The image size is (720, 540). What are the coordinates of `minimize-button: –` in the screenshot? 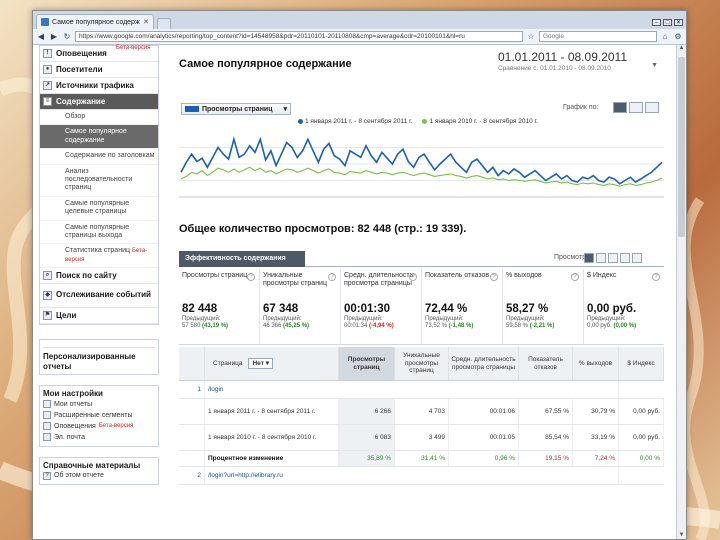 It's located at (656, 22).